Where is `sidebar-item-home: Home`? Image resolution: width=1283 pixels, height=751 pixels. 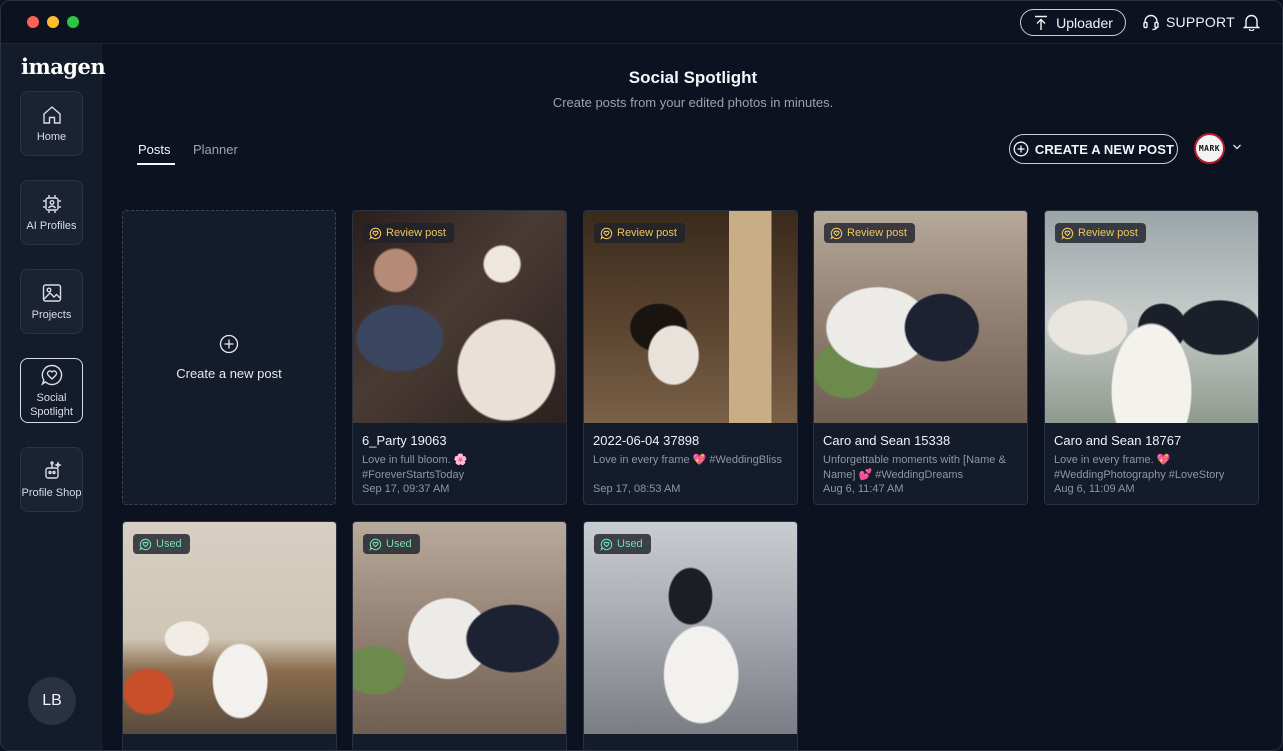
sidebar-item-home: Home is located at coordinates (51, 123).